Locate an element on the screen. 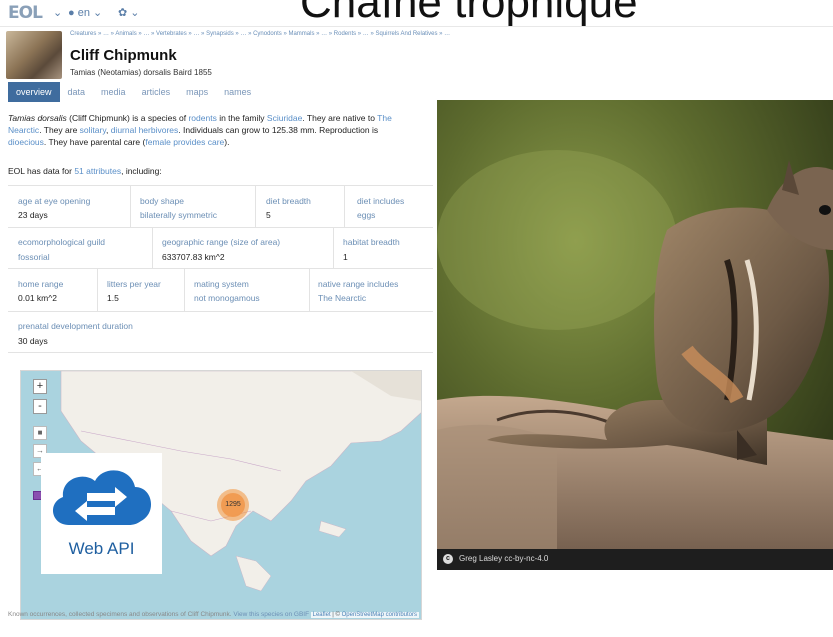 This screenshot has height=637, width=833. attr-label-diet-breadth: diet breadth is located at coordinates (288, 201).